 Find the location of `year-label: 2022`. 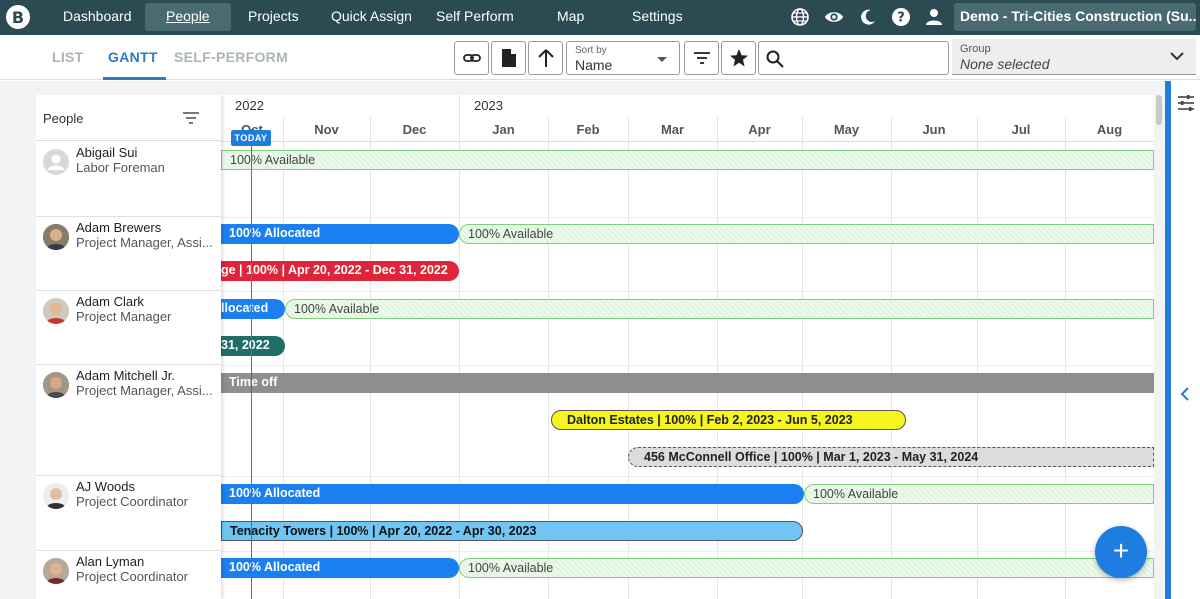

year-label: 2022 is located at coordinates (249, 105).